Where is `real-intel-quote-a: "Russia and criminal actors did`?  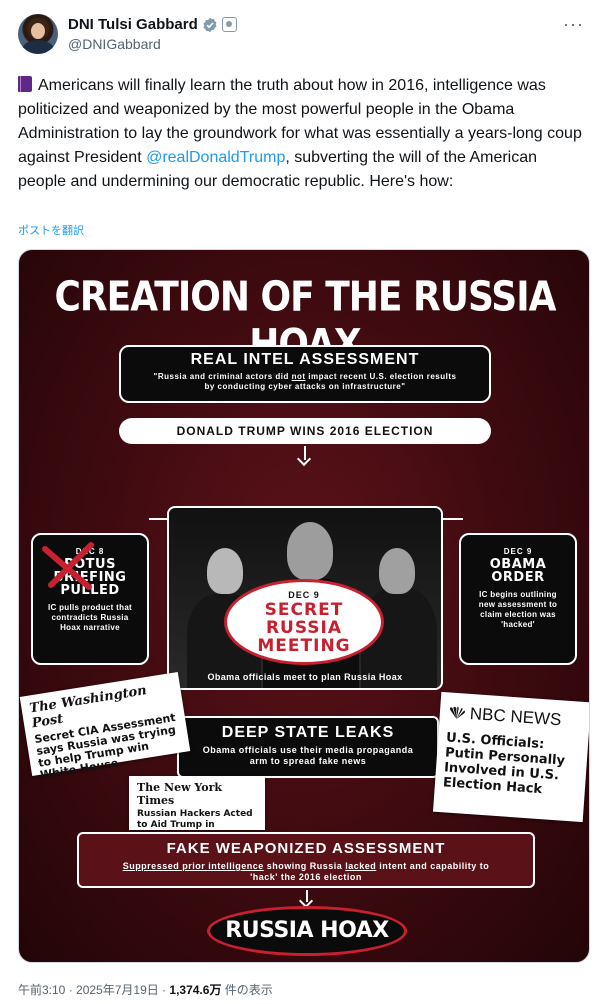
real-intel-quote-a: "Russia and criminal actors did is located at coordinates (222, 376).